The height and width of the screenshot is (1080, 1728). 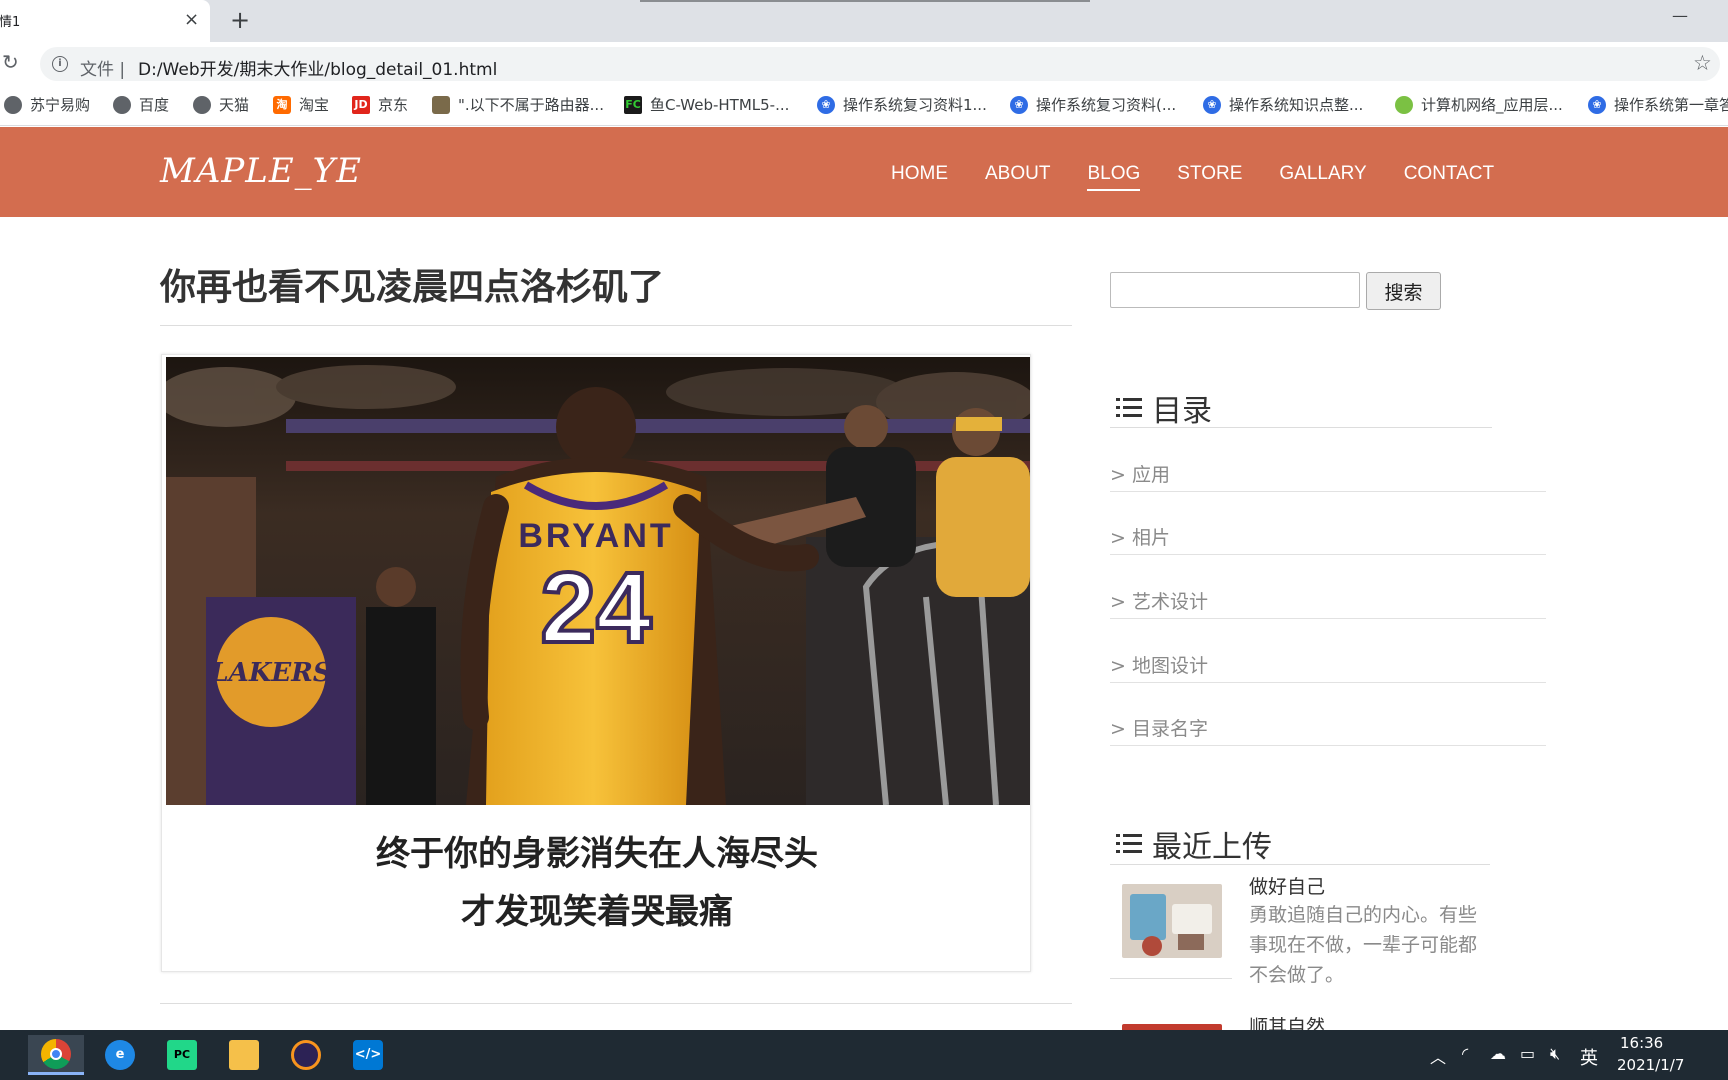 What do you see at coordinates (103, 70) in the screenshot?
I see `url-scheme-label: 文件 |` at bounding box center [103, 70].